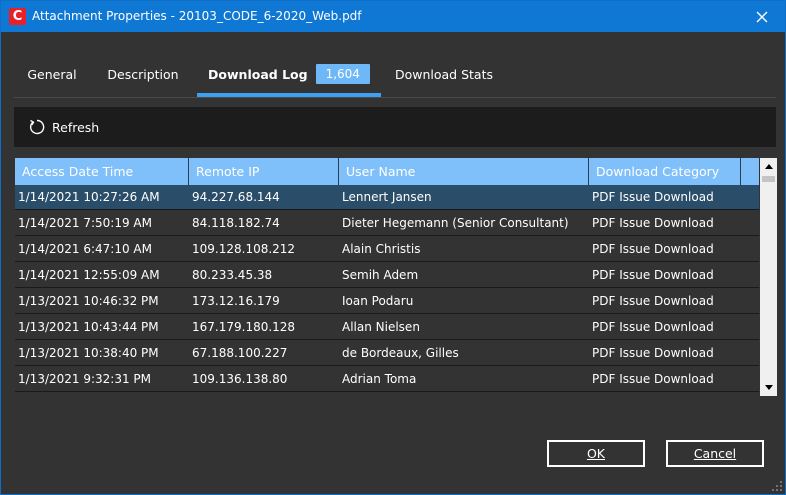  Describe the element at coordinates (768, 179) in the screenshot. I see `scroll-thumb` at that location.